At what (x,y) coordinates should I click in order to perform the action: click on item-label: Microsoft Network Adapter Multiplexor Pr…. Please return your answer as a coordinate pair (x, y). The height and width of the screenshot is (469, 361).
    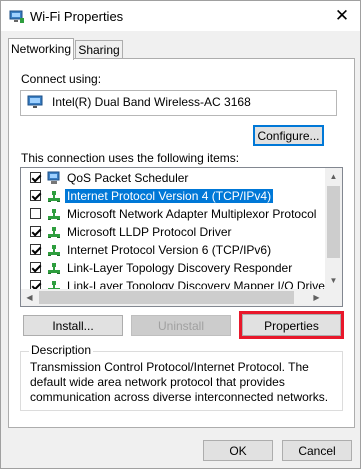
    Looking at the image, I should click on (192, 214).